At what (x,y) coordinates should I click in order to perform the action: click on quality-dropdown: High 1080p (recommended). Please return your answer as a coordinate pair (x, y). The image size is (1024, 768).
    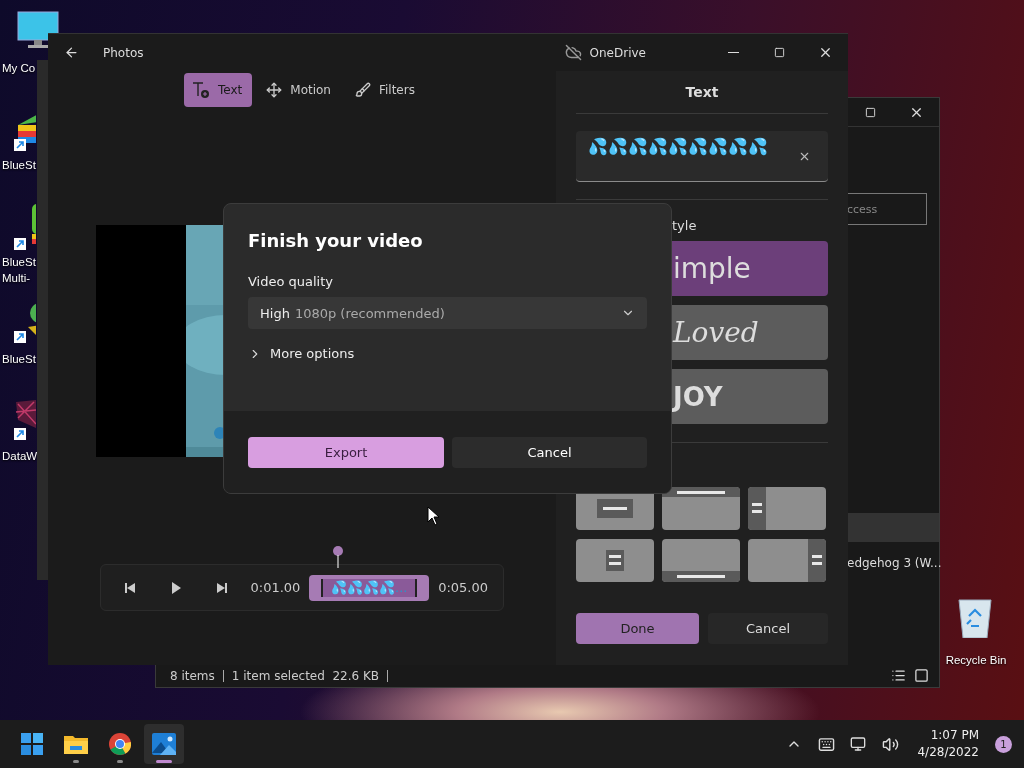
    Looking at the image, I should click on (447, 313).